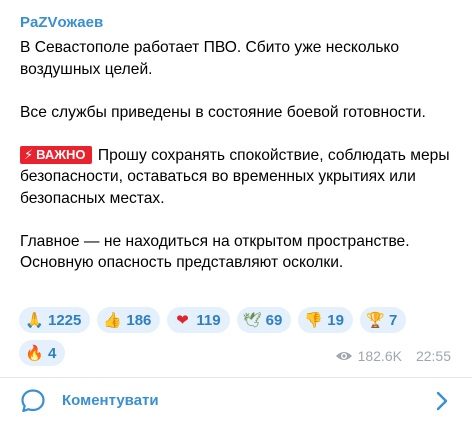 The width and height of the screenshot is (472, 426). I want to click on thumbs-up-icon: 👍, so click(113, 320).